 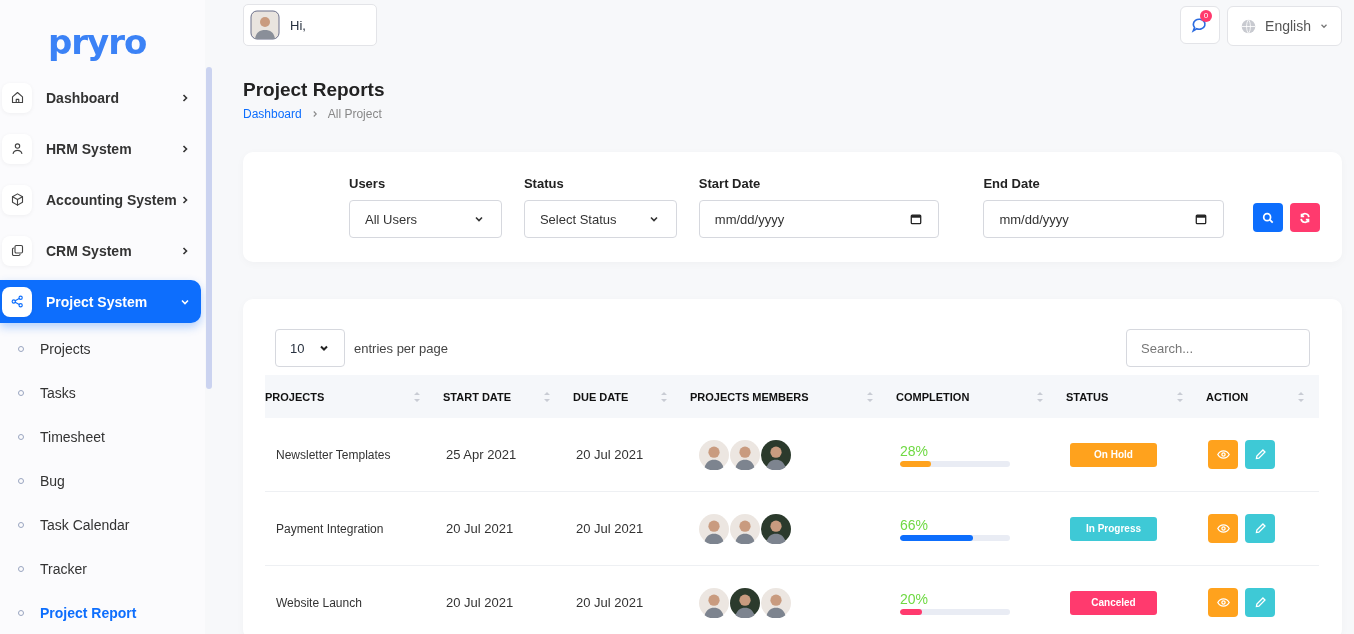 I want to click on table-cell-text: 25 Apr 2021, so click(x=481, y=454).